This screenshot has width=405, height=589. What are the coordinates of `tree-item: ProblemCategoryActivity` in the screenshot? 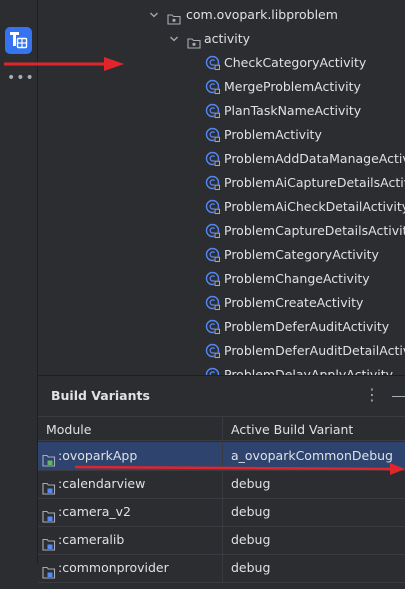 It's located at (221, 255).